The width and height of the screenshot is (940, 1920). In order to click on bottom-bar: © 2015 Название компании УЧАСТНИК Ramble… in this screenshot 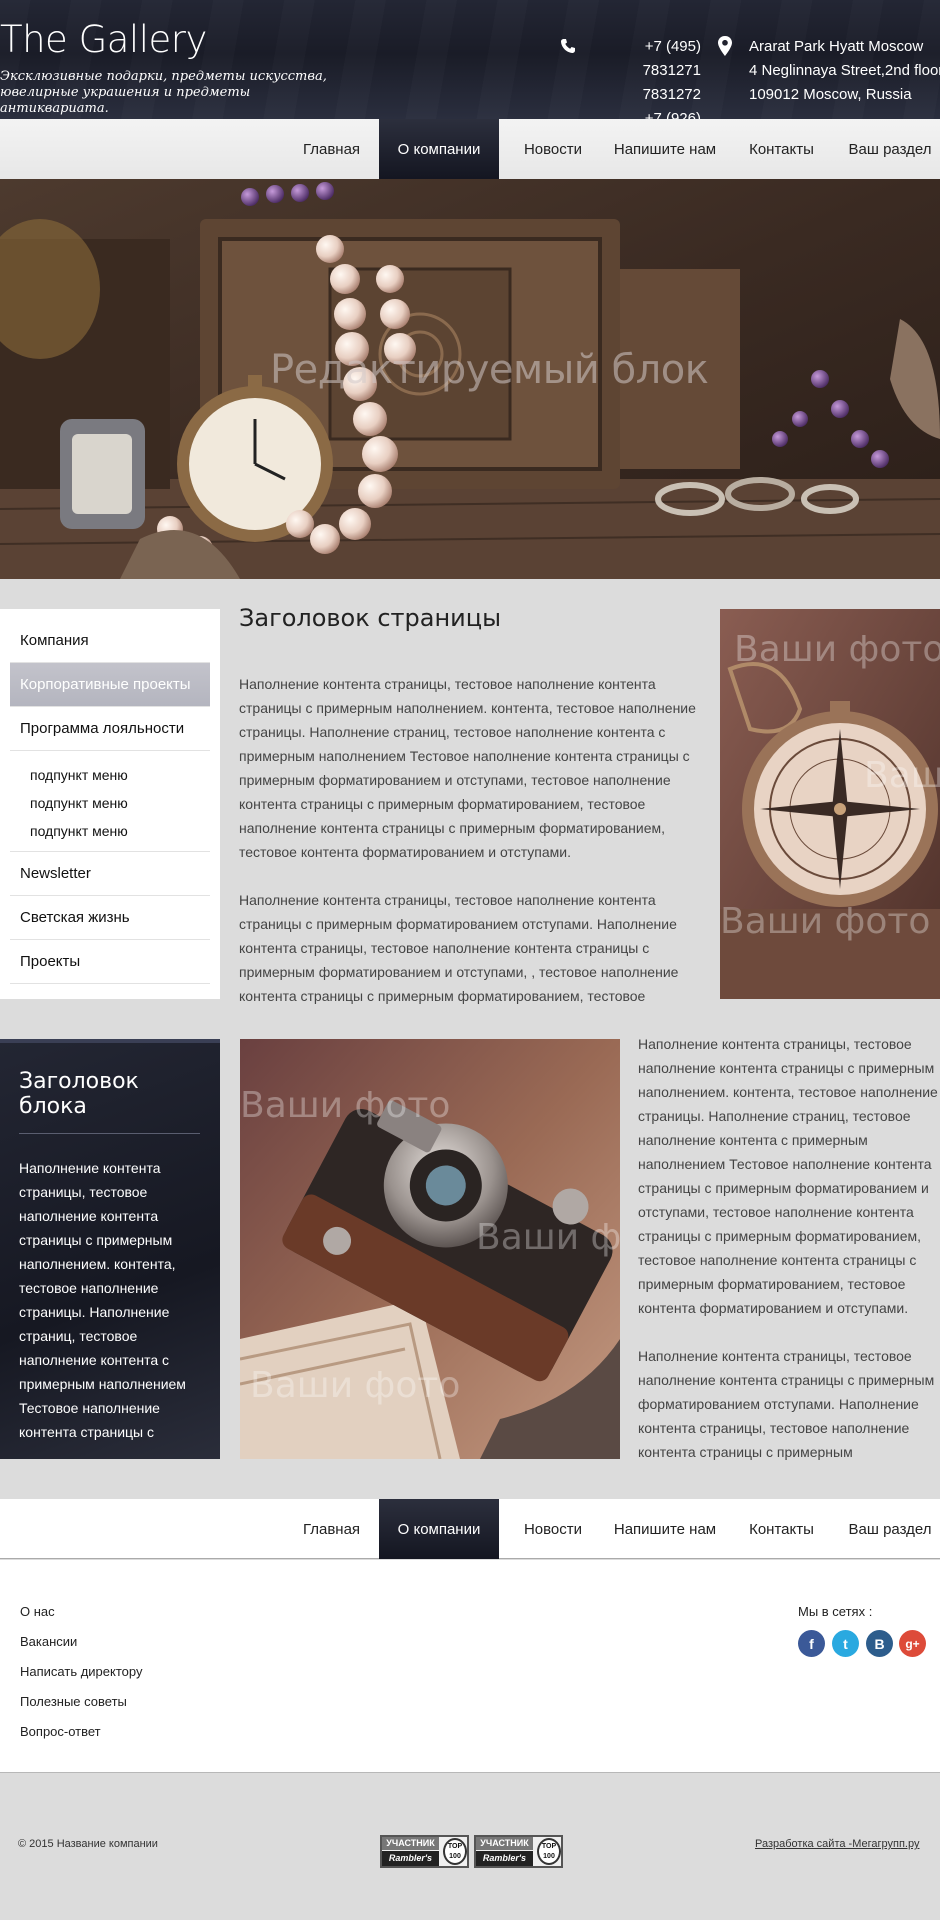, I will do `click(470, 1847)`.